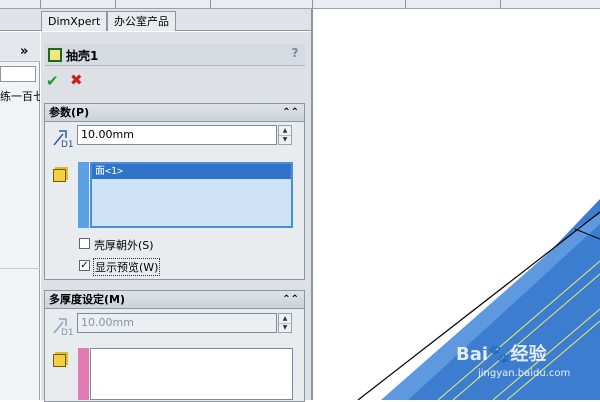  What do you see at coordinates (69, 112) in the screenshot?
I see `parameters-group-title: 参数(P)` at bounding box center [69, 112].